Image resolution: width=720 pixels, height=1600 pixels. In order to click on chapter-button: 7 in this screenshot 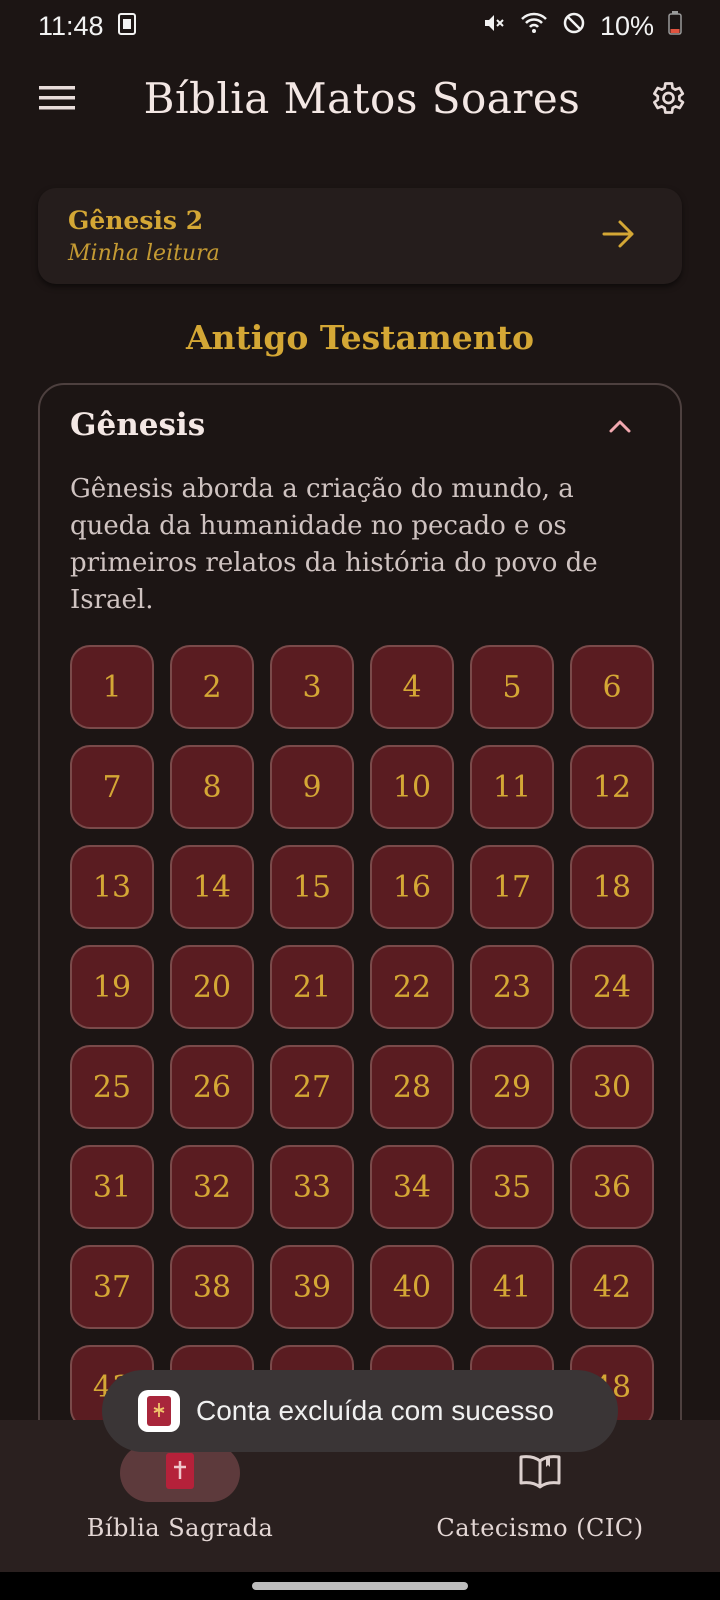, I will do `click(112, 787)`.